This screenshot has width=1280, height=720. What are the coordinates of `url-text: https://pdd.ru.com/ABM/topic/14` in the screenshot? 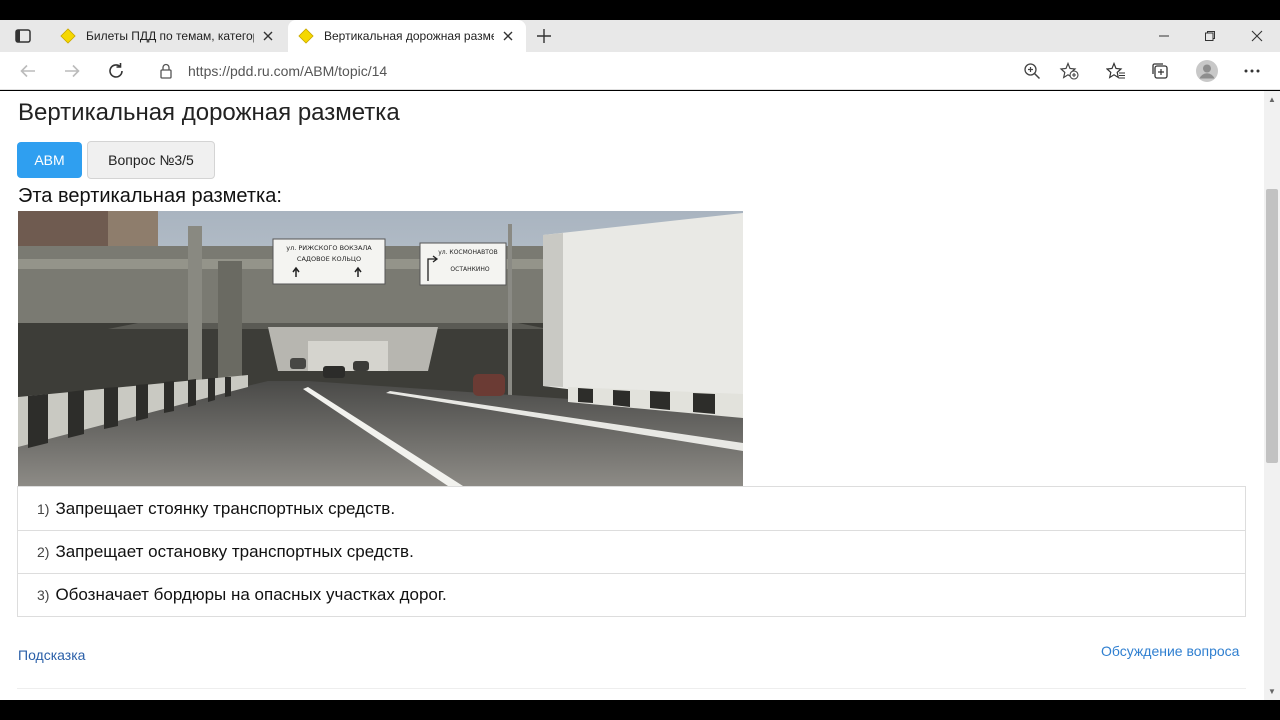 It's located at (287, 71).